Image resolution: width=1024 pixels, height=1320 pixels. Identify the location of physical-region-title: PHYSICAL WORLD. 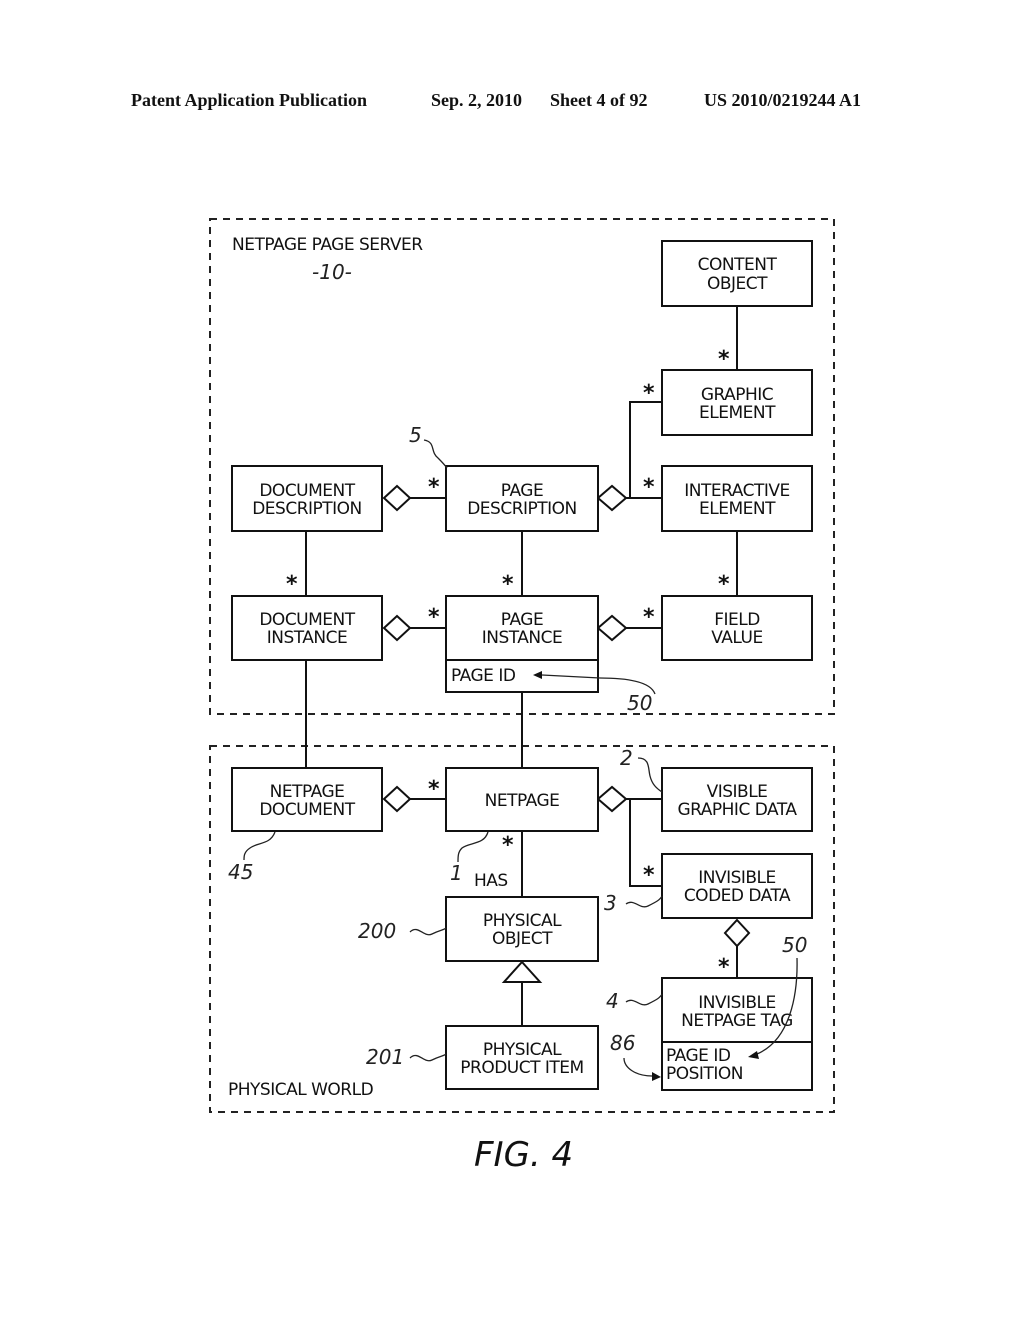
(301, 1090).